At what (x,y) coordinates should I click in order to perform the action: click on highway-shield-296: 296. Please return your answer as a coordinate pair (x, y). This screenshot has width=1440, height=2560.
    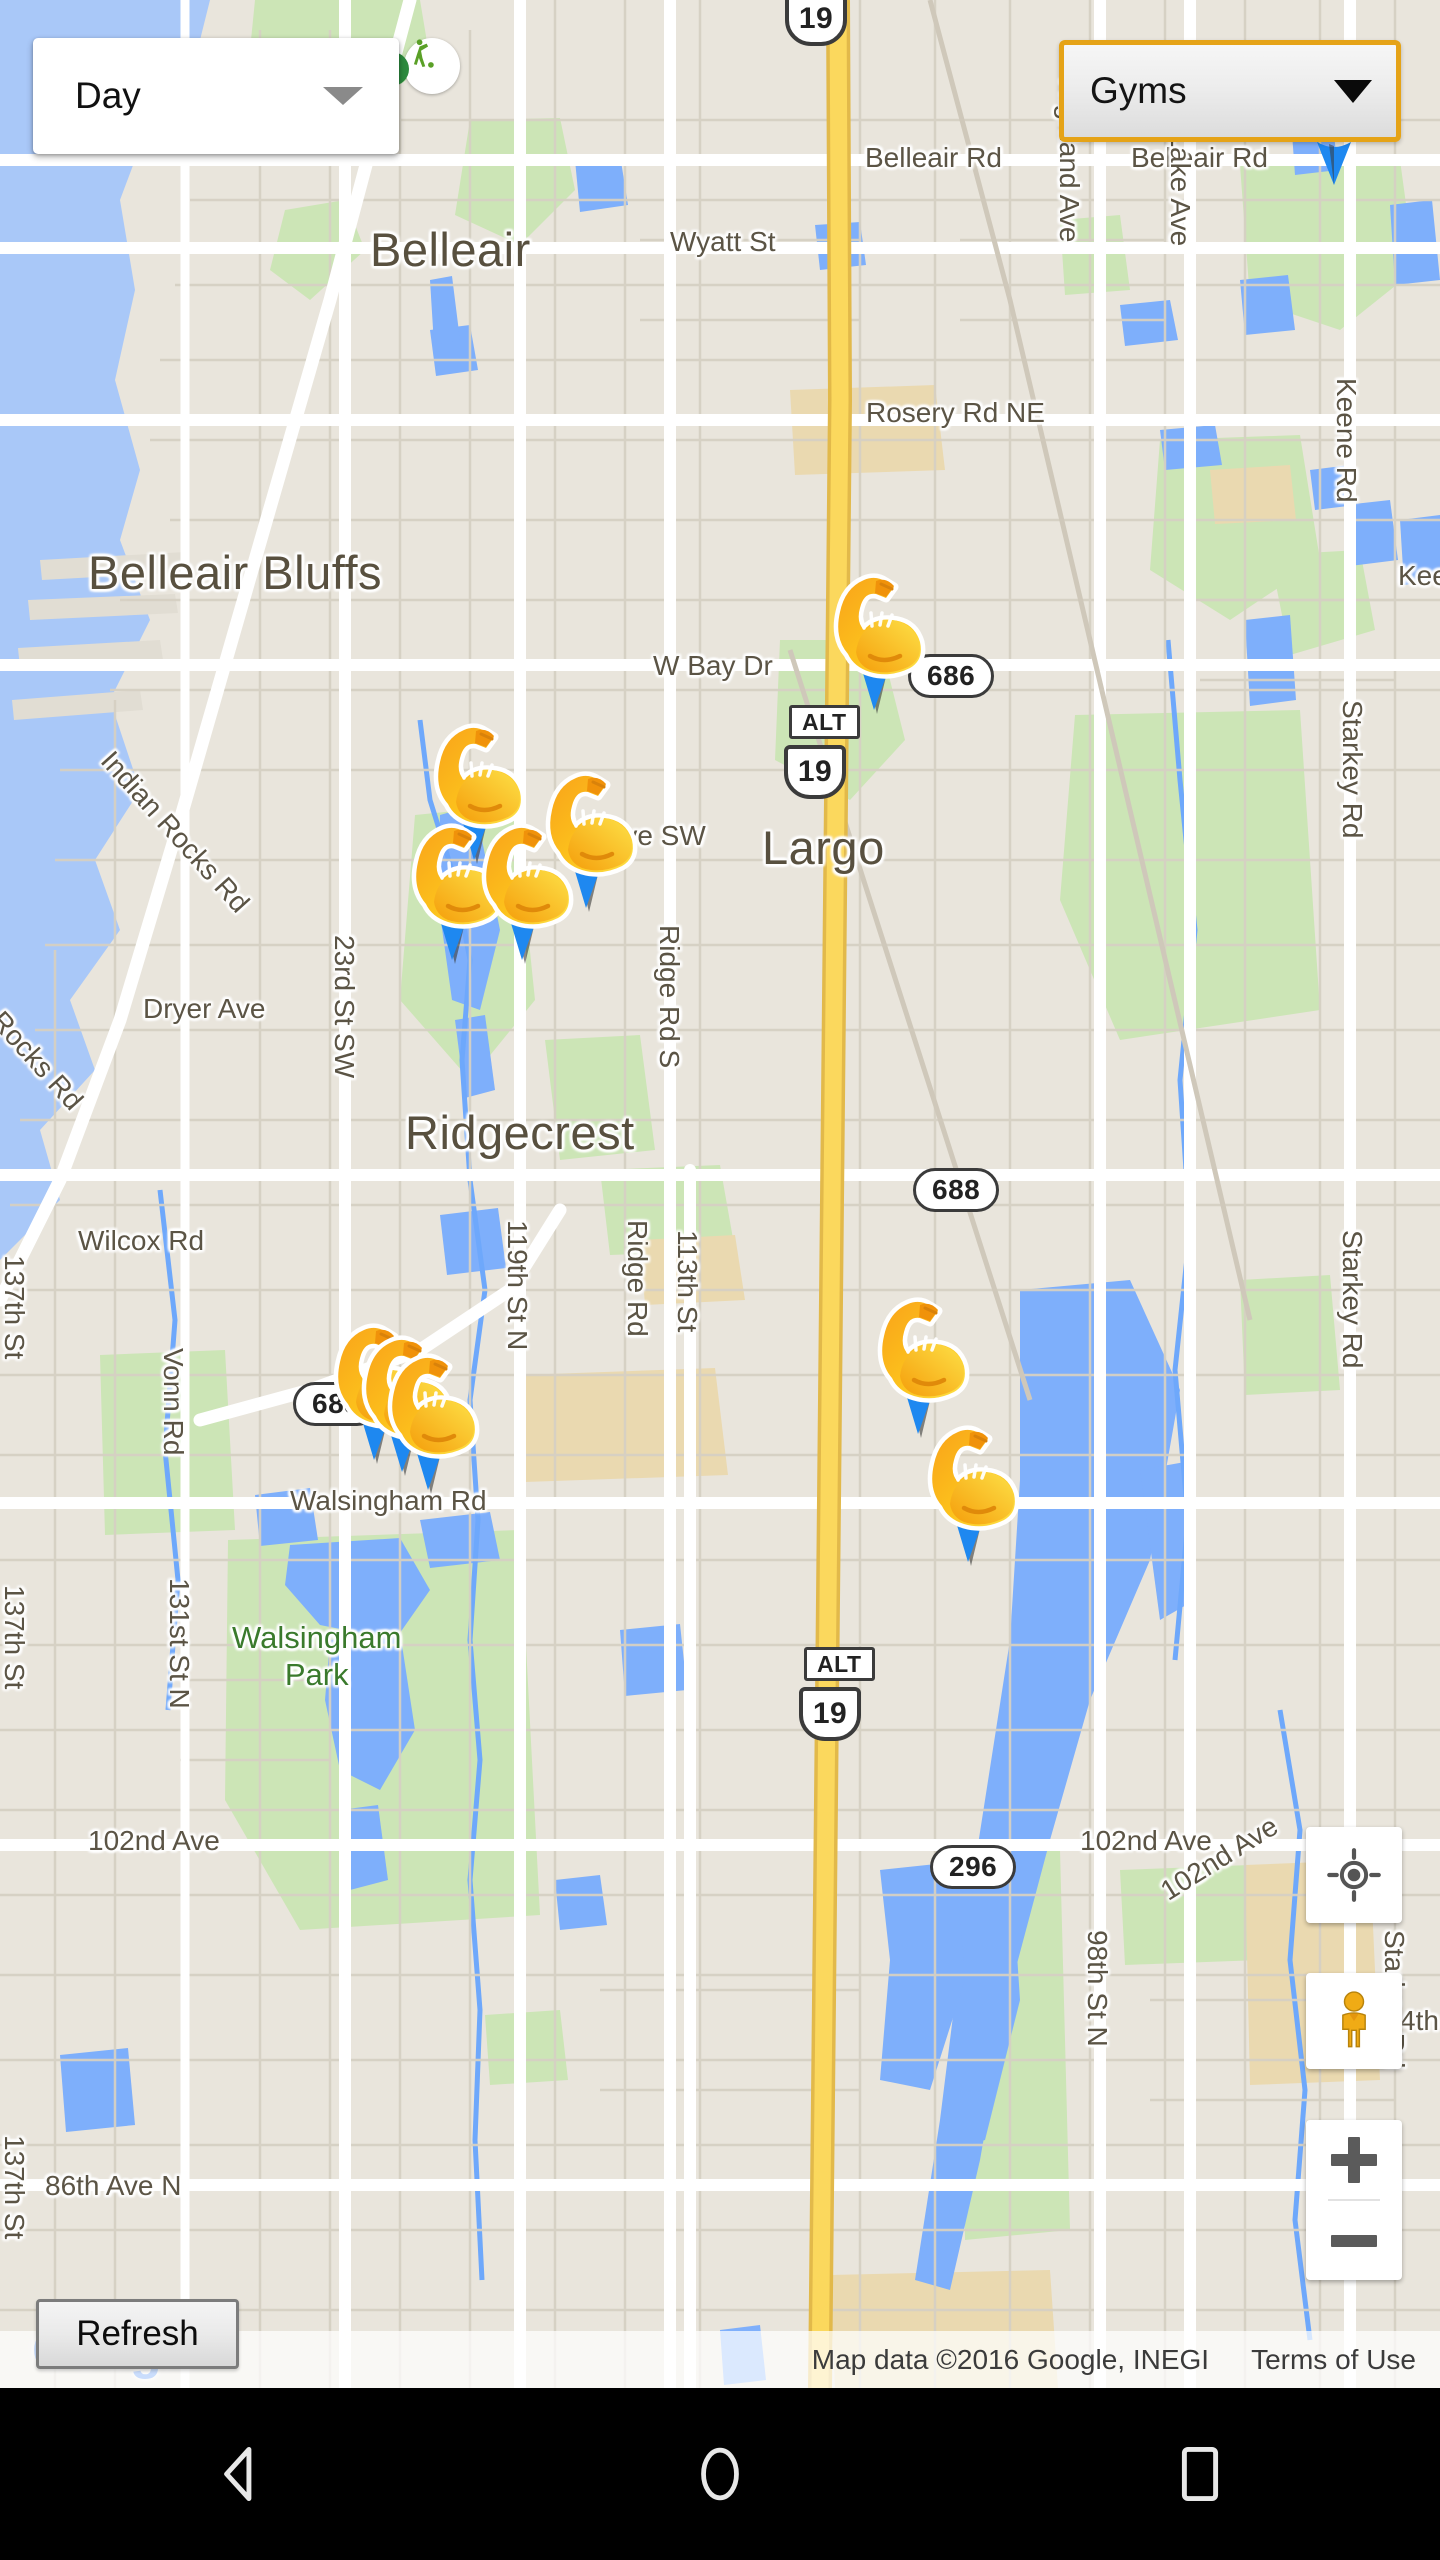
    Looking at the image, I should click on (973, 1867).